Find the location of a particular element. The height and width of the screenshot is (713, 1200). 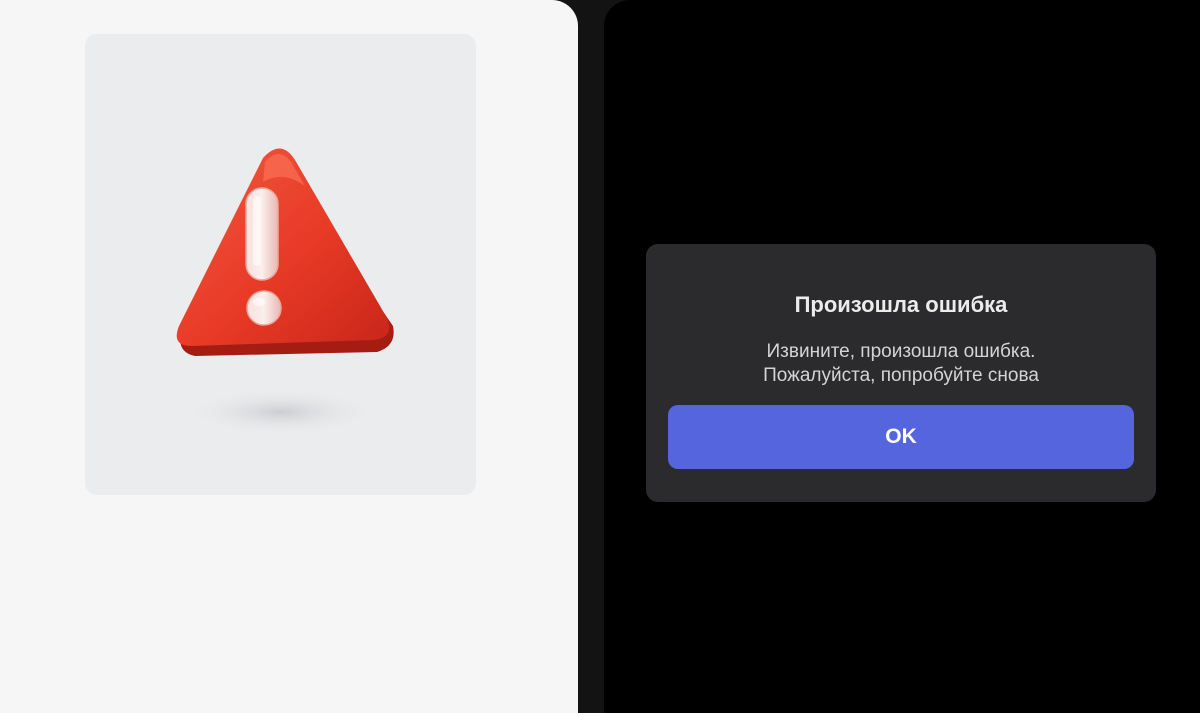

warning-triangle-icon is located at coordinates (285, 292).